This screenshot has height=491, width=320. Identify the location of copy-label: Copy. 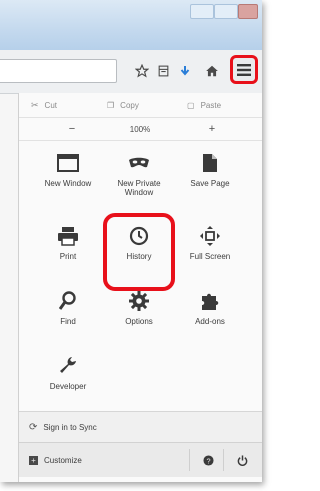
(129, 105).